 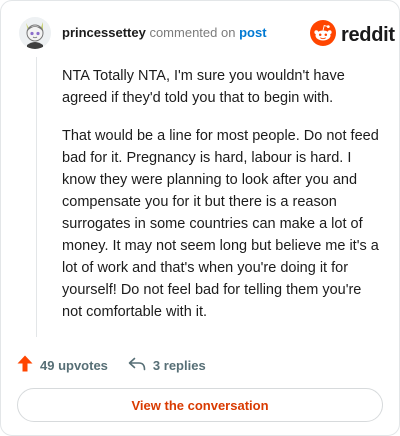 I want to click on comment-actions: 49 upvotes 3 replies, so click(x=111, y=365).